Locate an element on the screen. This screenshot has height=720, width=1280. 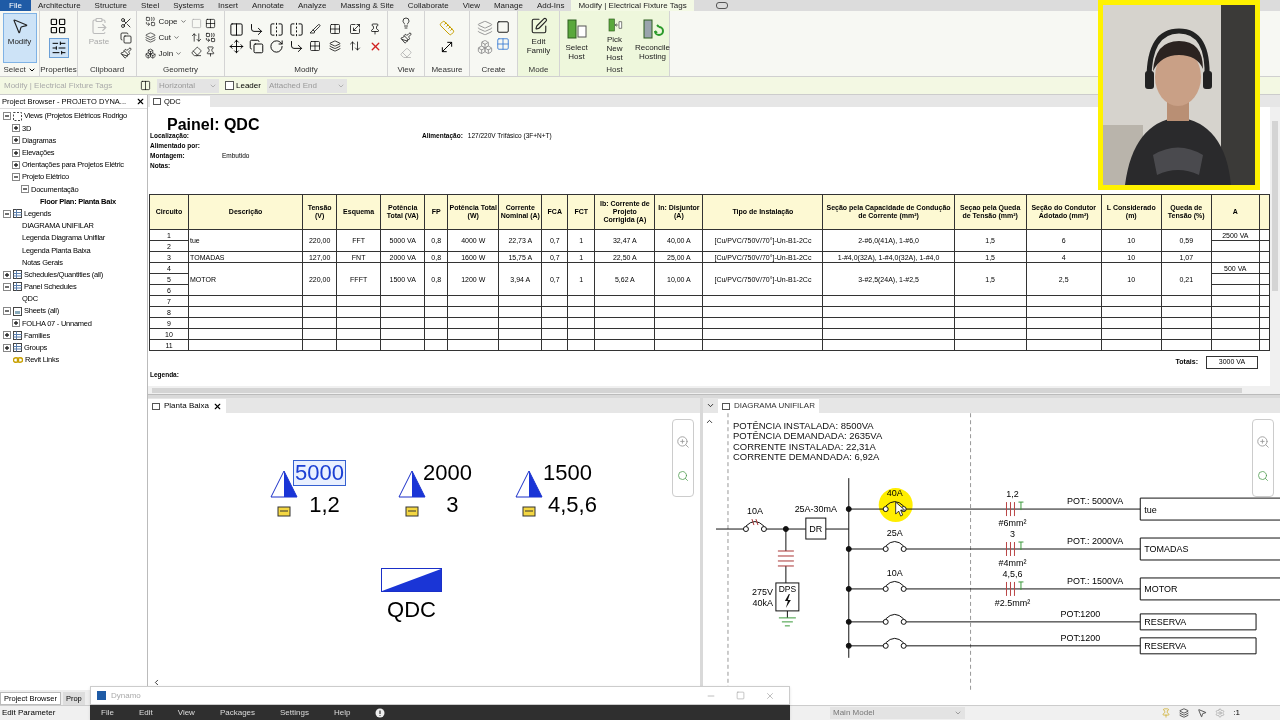
edit-family-button: Edit Family is located at coordinates (538, 37).